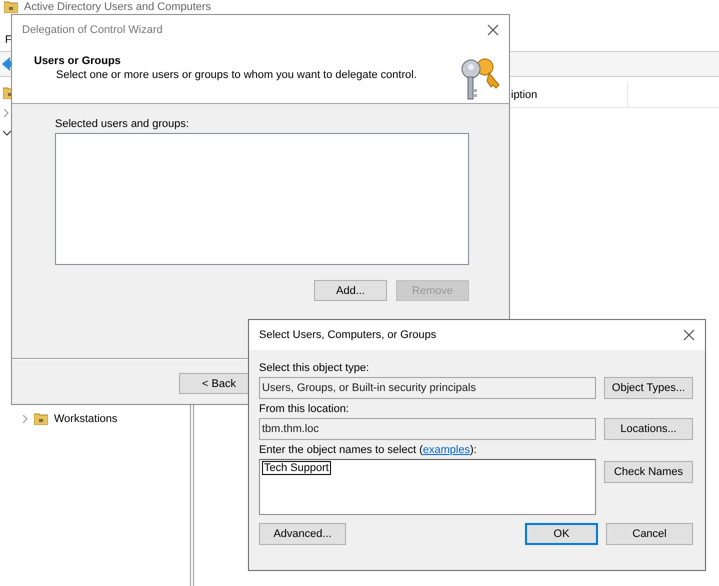 The height and width of the screenshot is (586, 719). What do you see at coordinates (649, 534) in the screenshot?
I see `cancel-button: Cancel` at bounding box center [649, 534].